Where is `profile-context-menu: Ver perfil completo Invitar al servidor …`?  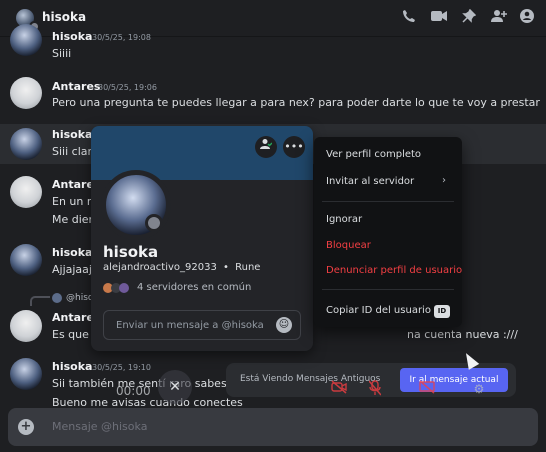 profile-context-menu: Ver perfil completo Invitar al servidor … is located at coordinates (388, 232).